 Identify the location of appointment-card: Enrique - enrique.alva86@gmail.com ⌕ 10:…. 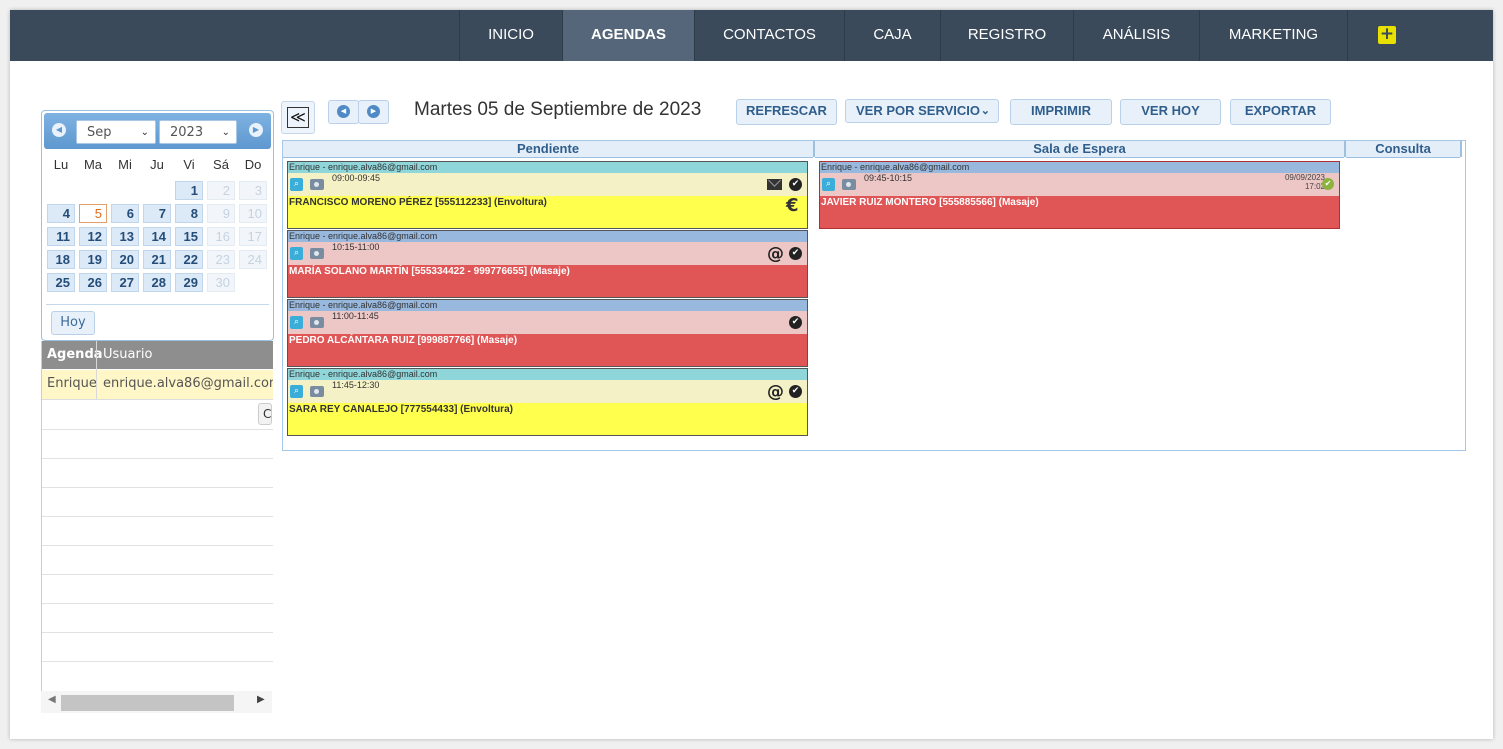
(547, 264).